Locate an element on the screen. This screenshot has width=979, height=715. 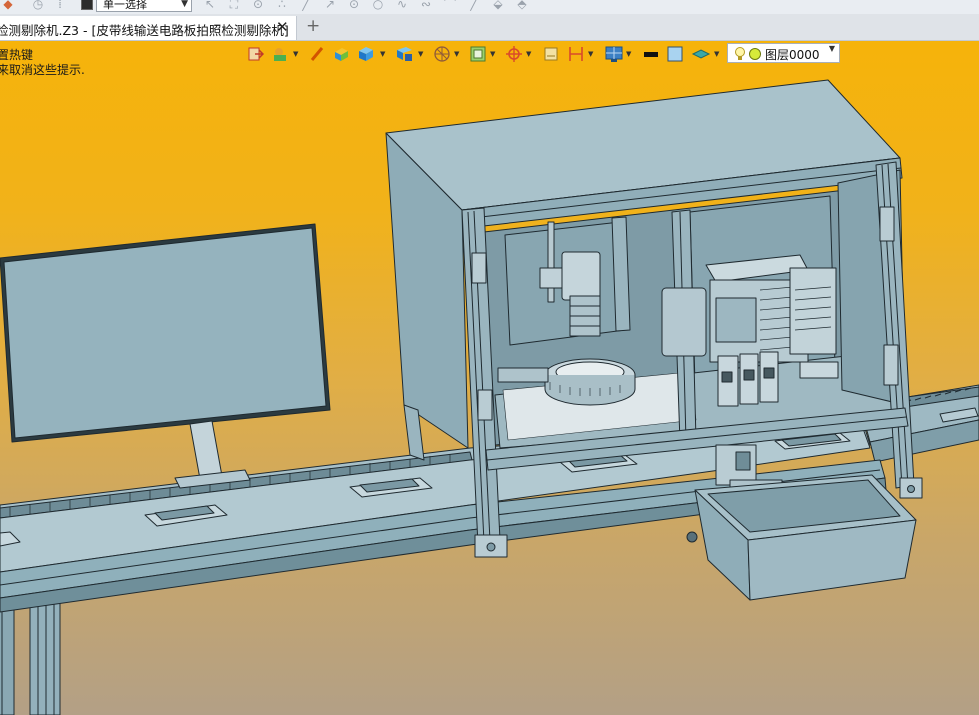
layer-status-icon is located at coordinates (755, 54).